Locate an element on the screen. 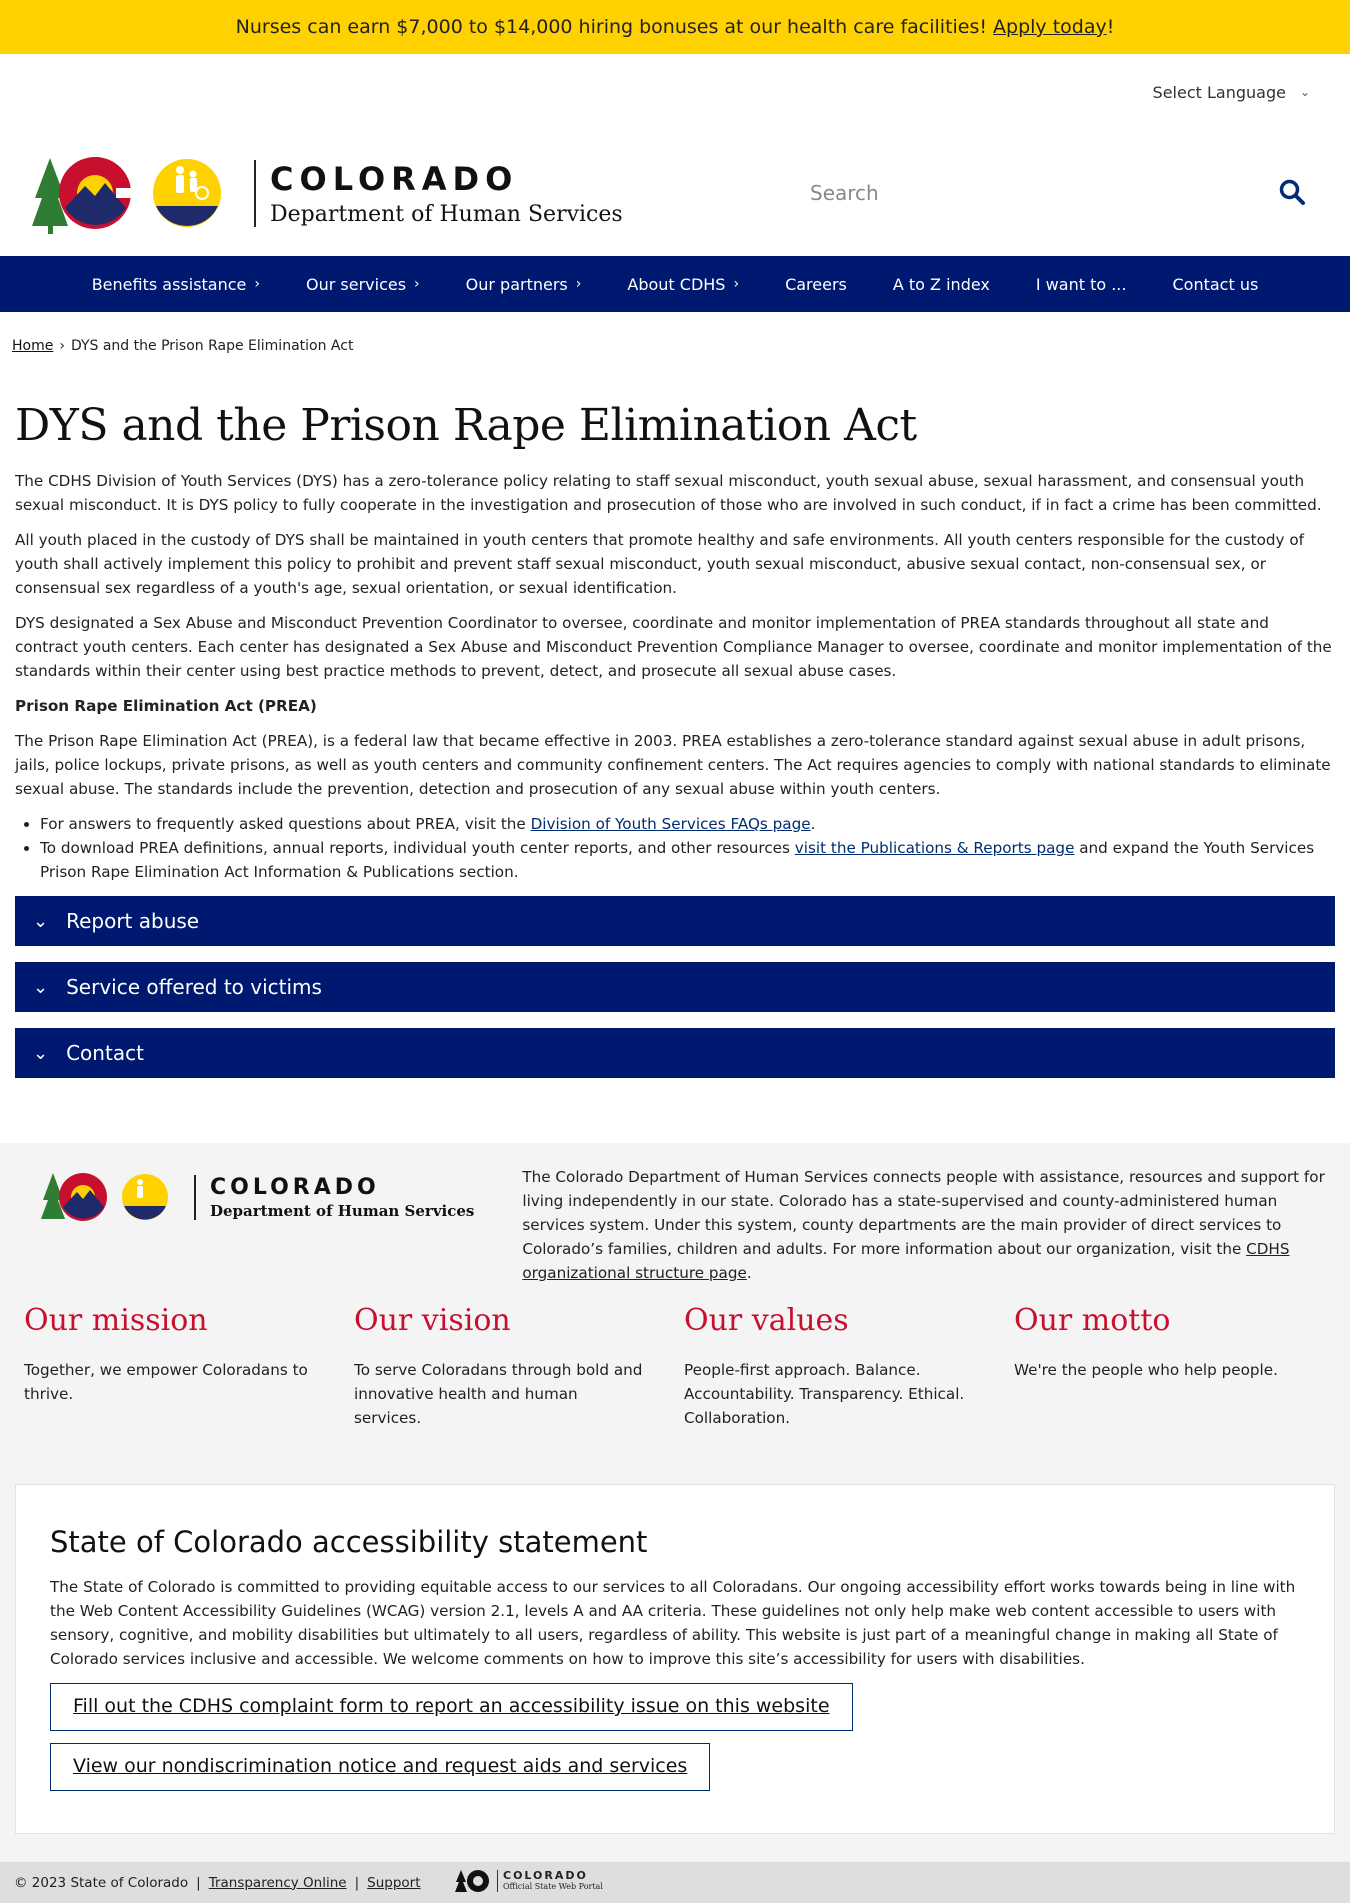  cdhs-logo: COLORADO Department of Human Services is located at coordinates (326, 193).